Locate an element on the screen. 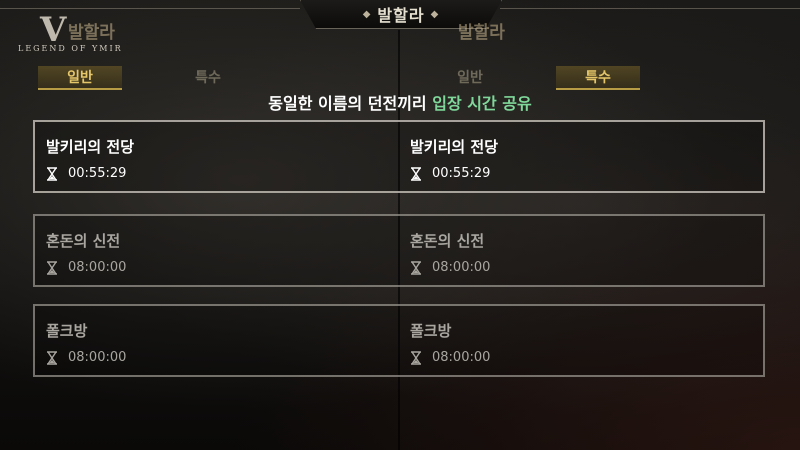 The width and height of the screenshot is (800, 450). title-ornament-left-icon: ◆ is located at coordinates (367, 14).